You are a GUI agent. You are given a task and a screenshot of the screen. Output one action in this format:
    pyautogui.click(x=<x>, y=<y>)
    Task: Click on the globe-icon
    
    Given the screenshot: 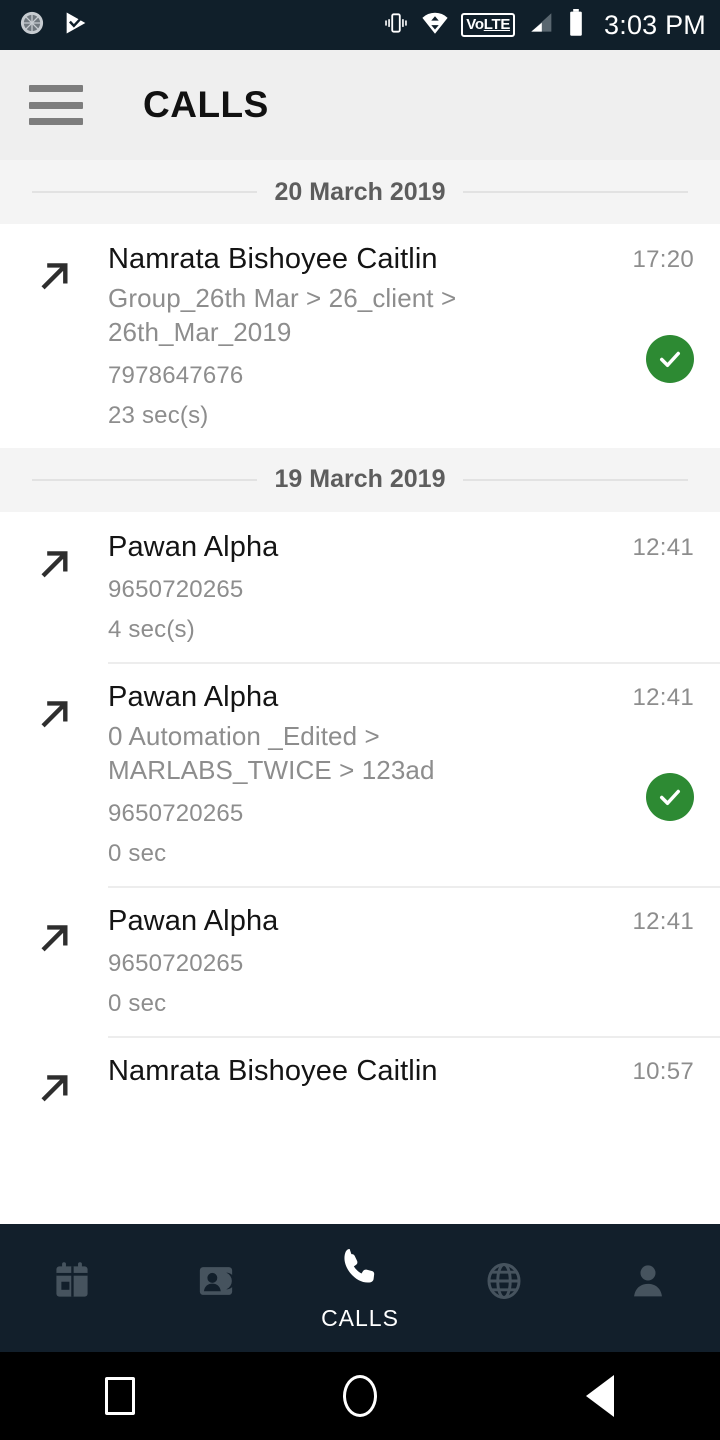 What is the action you would take?
    pyautogui.click(x=504, y=1283)
    